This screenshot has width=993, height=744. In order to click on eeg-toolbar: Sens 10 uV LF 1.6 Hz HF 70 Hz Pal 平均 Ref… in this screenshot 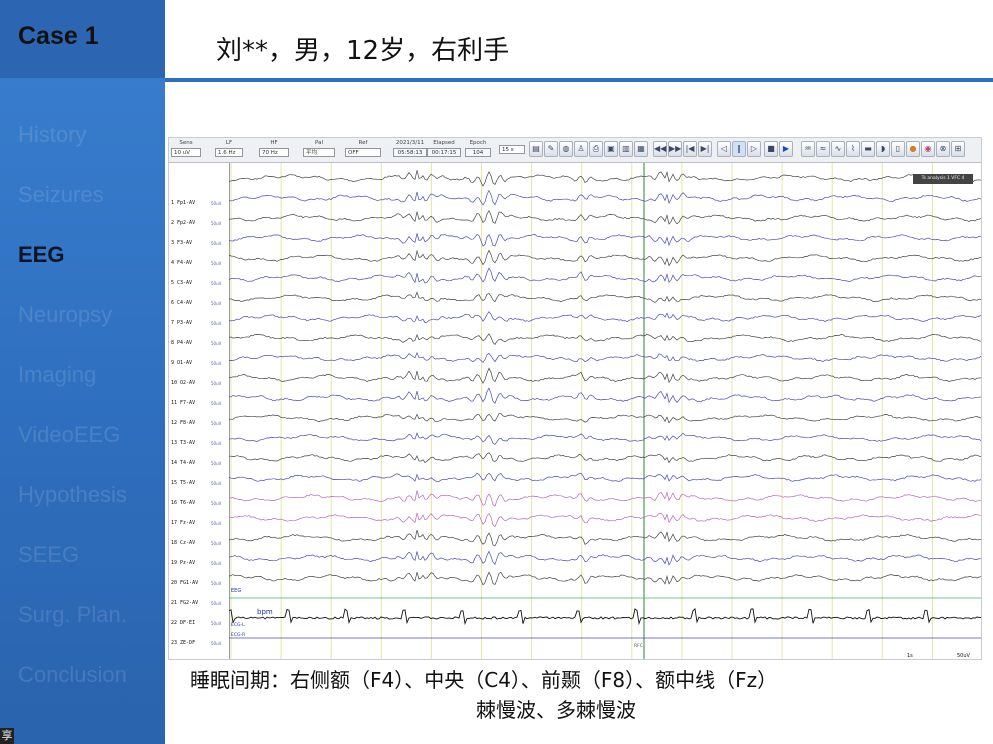, I will do `click(575, 150)`.